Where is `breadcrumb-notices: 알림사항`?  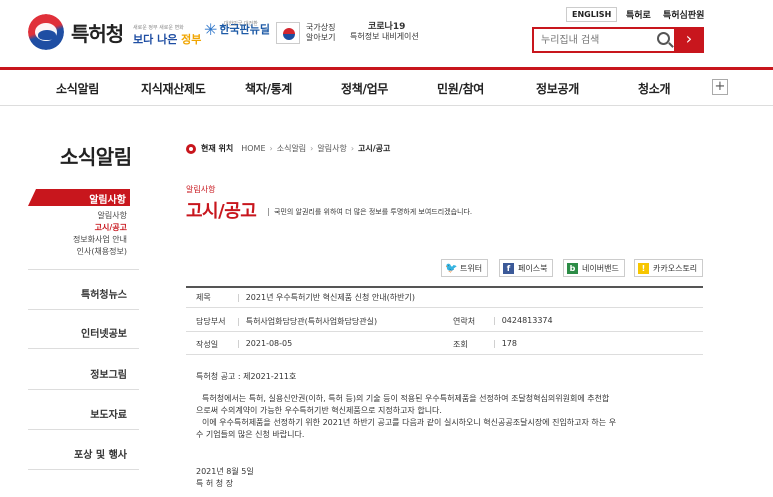
breadcrumb-notices: 알림사항 is located at coordinates (331, 148).